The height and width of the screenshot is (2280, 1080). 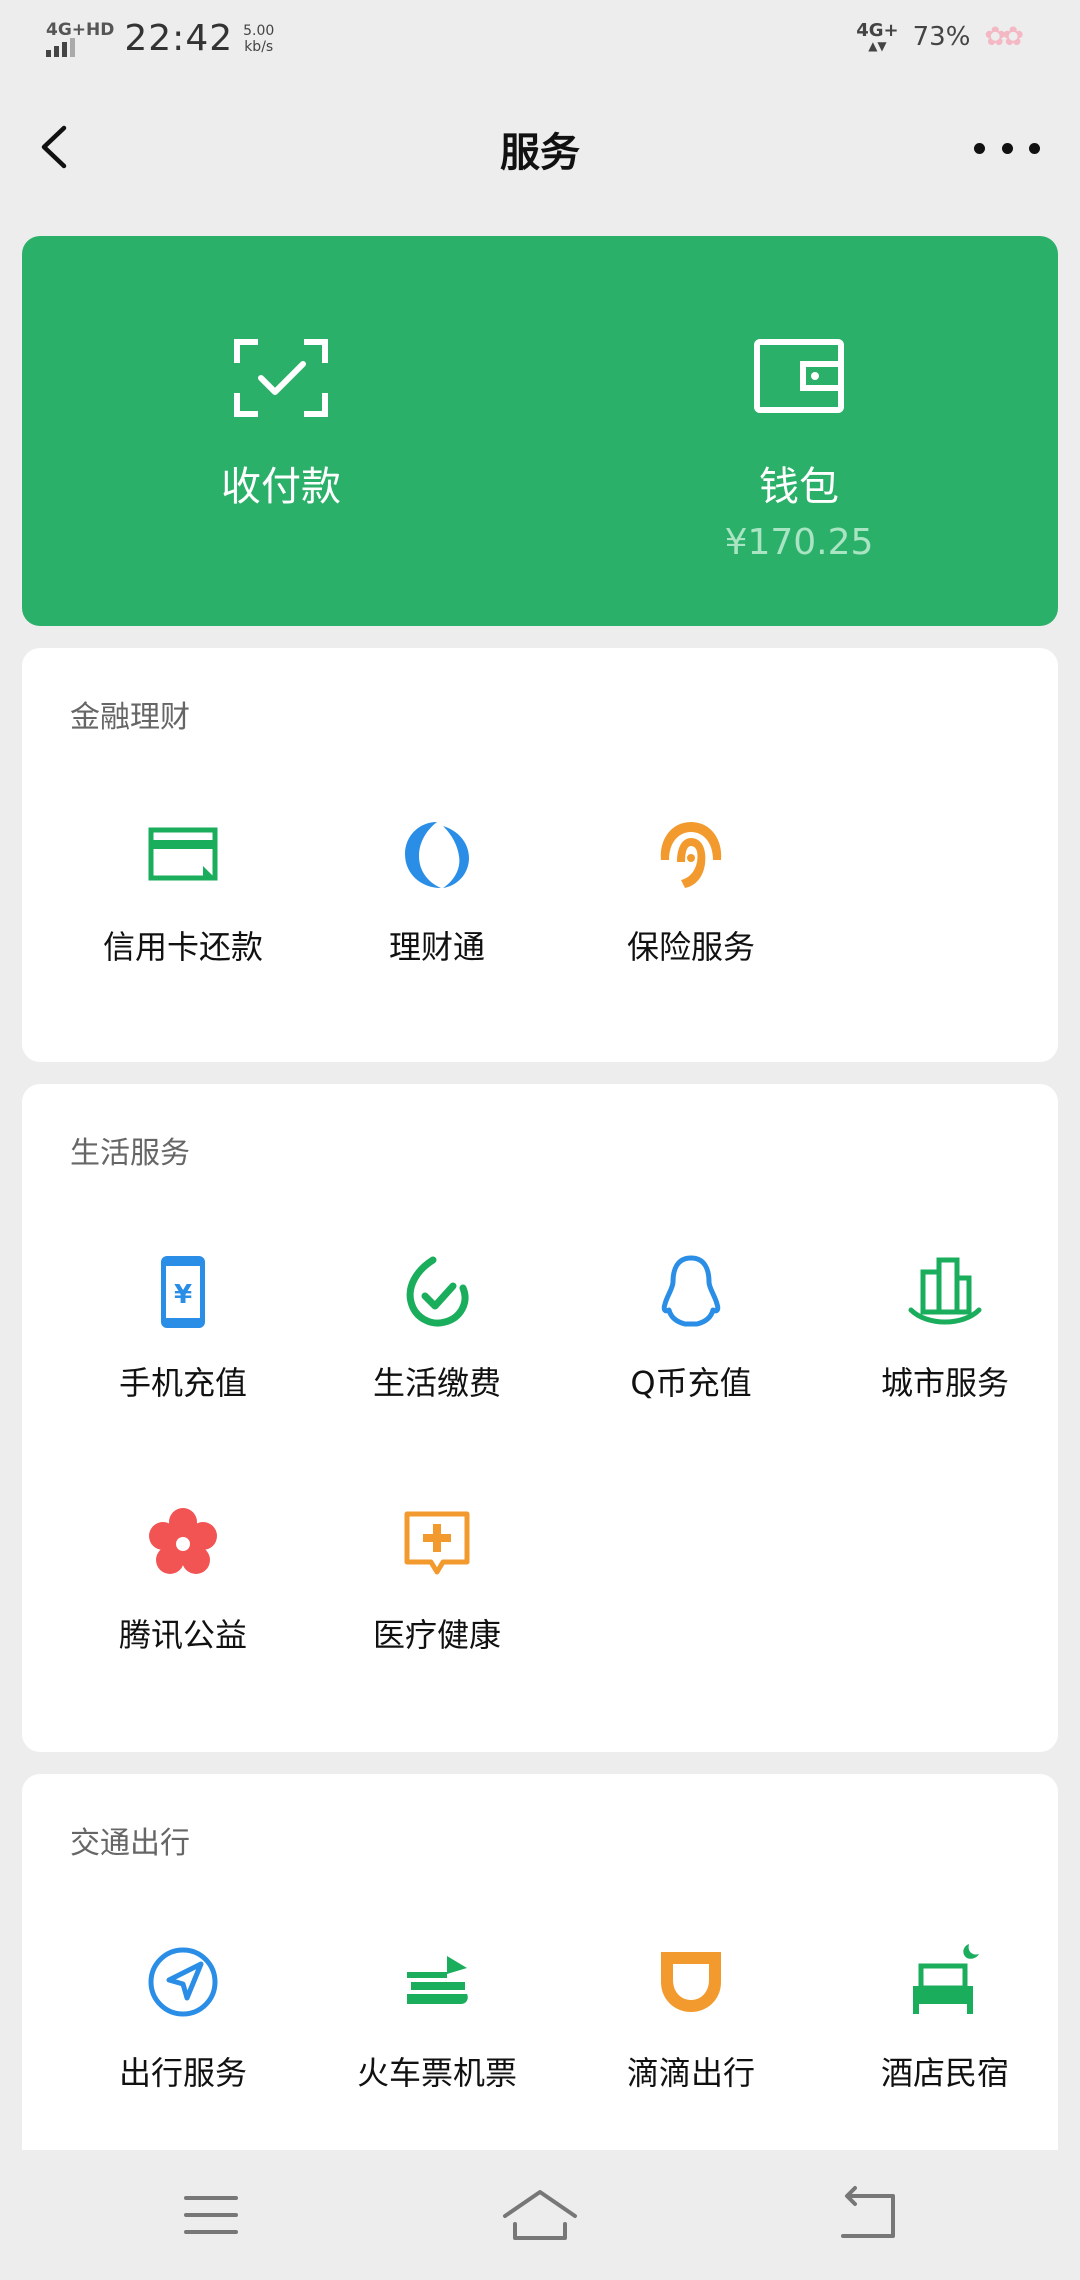 I want to click on grid-label: 理财通, so click(x=436, y=947).